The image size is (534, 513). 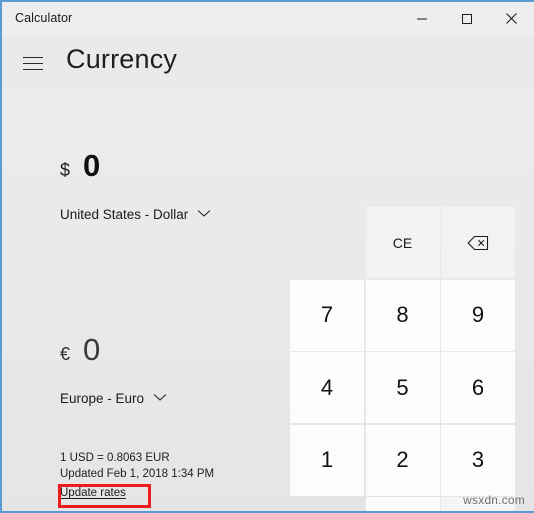 What do you see at coordinates (327, 315) in the screenshot?
I see `digit-7-button: 7` at bounding box center [327, 315].